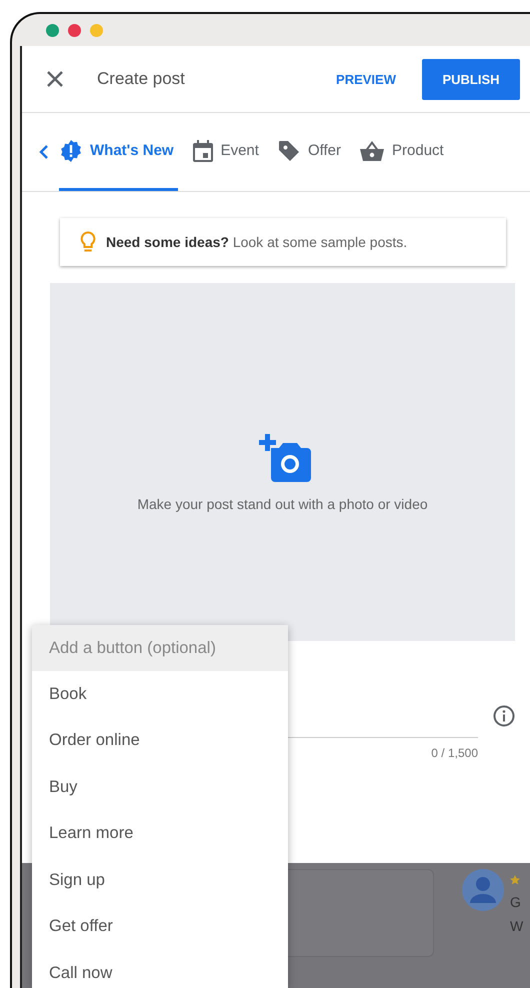  I want to click on add-photo-icon, so click(285, 459).